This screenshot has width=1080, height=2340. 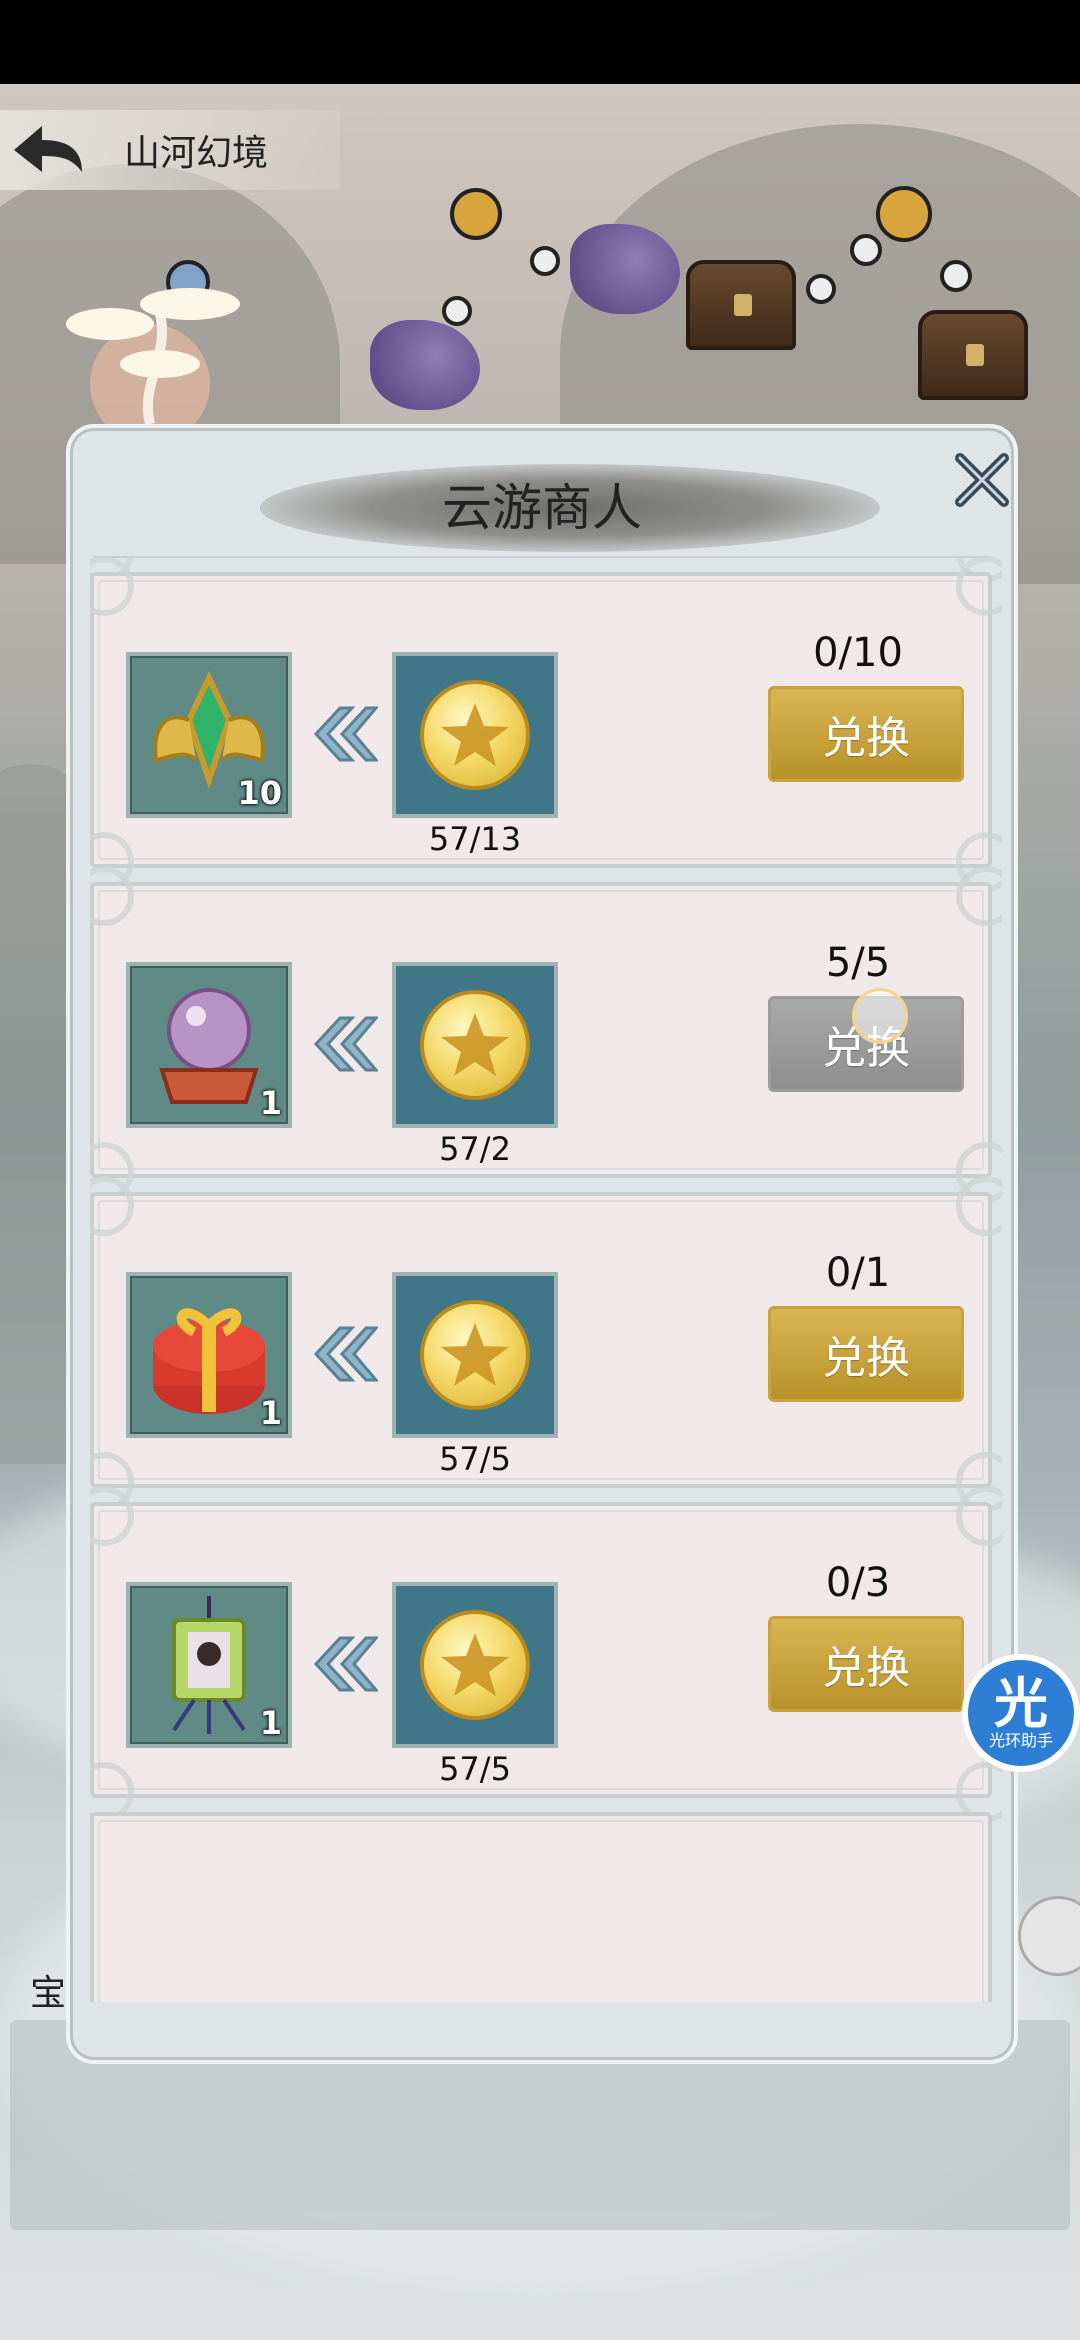 What do you see at coordinates (1020, 1740) in the screenshot?
I see `helper-label: 光环助手` at bounding box center [1020, 1740].